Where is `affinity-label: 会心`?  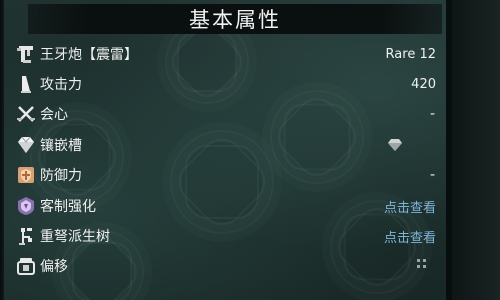
affinity-label: 会心 is located at coordinates (54, 115).